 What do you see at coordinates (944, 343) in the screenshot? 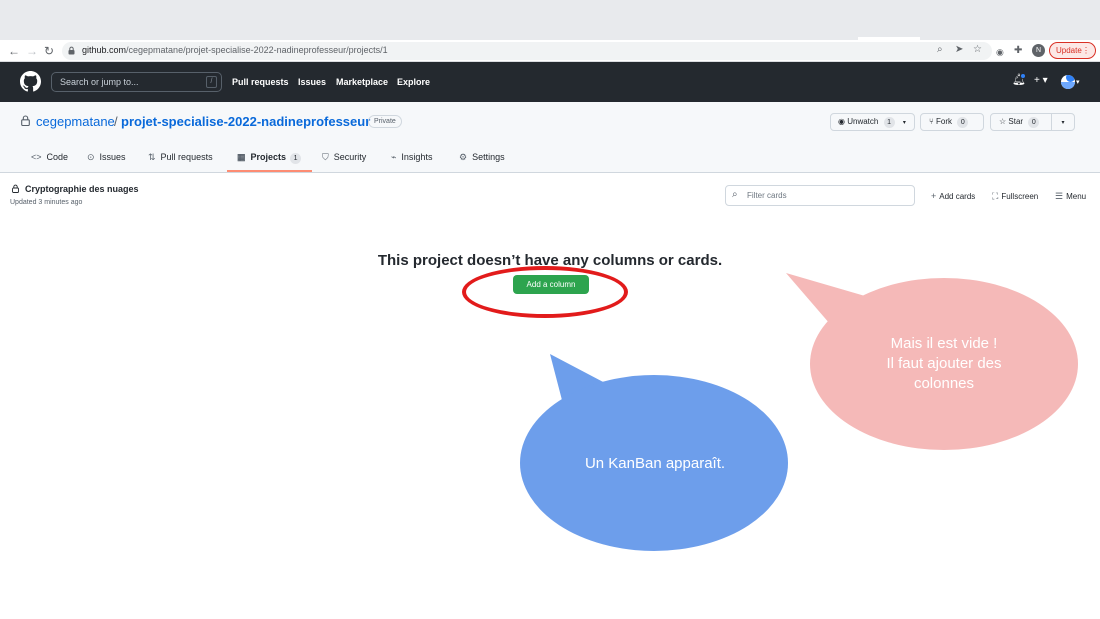
I see `pink-bubble-line: Mais il est vide !` at bounding box center [944, 343].